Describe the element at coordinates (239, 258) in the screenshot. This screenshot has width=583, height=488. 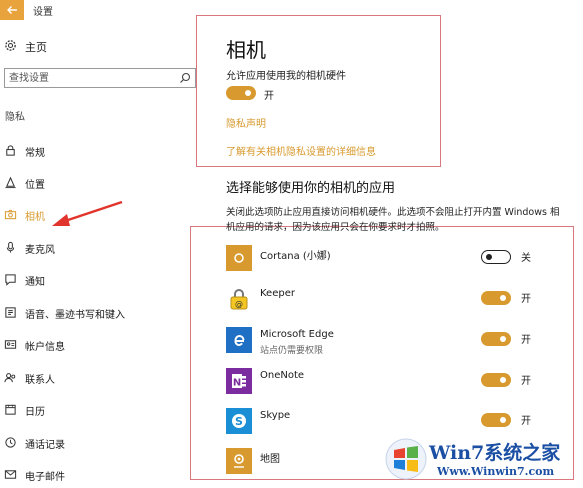
I see `cortana-icon` at that location.